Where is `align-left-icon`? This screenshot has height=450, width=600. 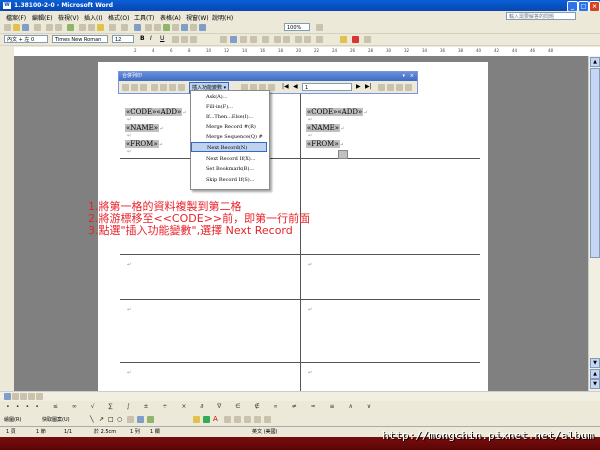
align-left-icon is located at coordinates (223, 39).